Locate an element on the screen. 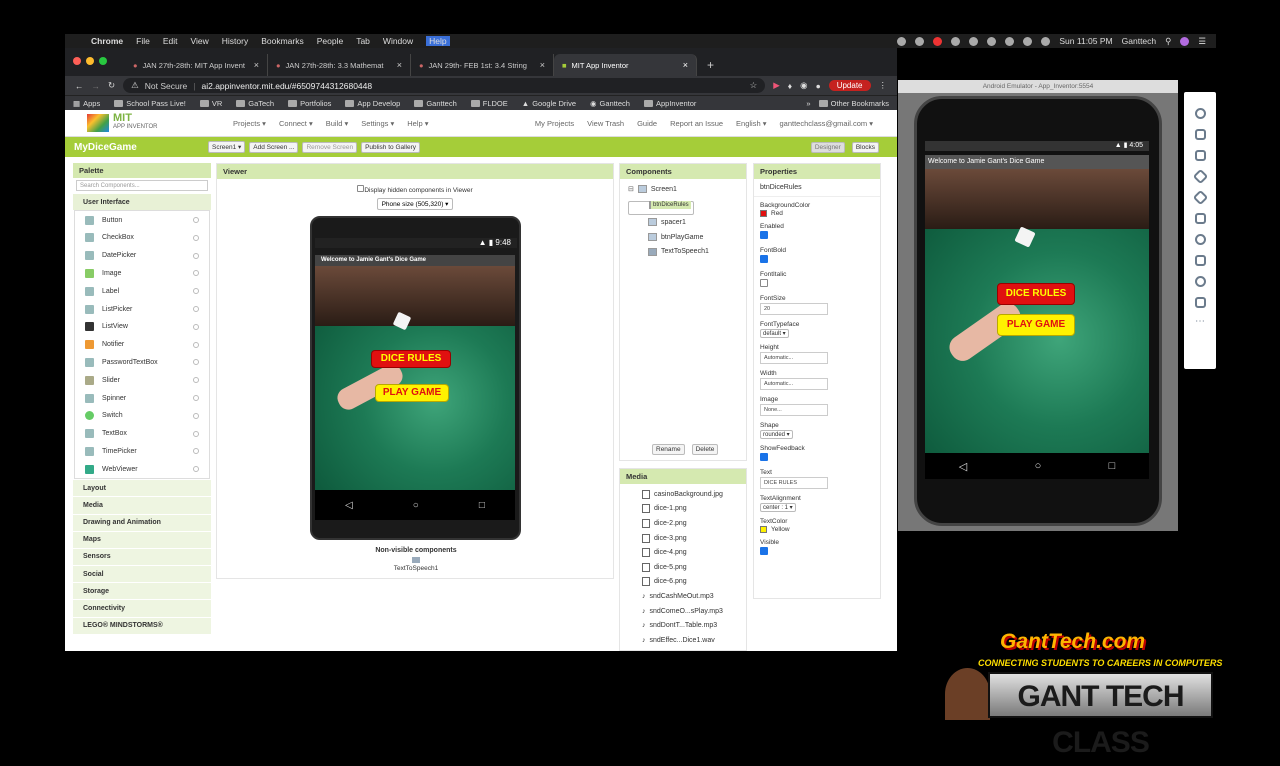 Image resolution: width=1280 pixels, height=766 pixels. media-file: ♪ sndDontT...Table.mp3 is located at coordinates (683, 625).